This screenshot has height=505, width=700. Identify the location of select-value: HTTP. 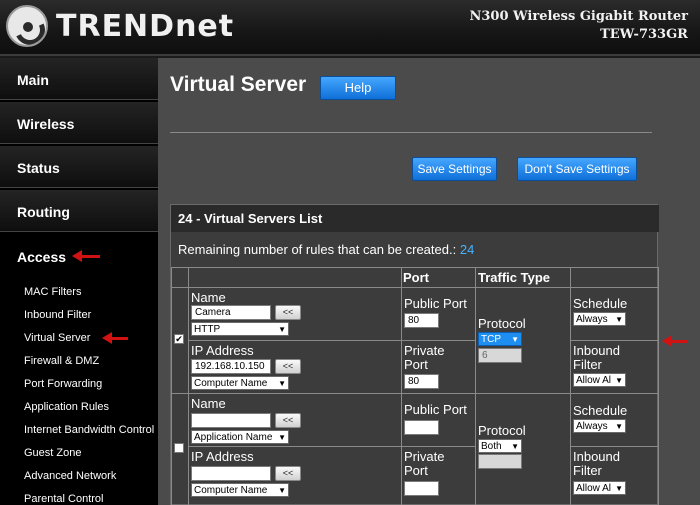
(207, 329).